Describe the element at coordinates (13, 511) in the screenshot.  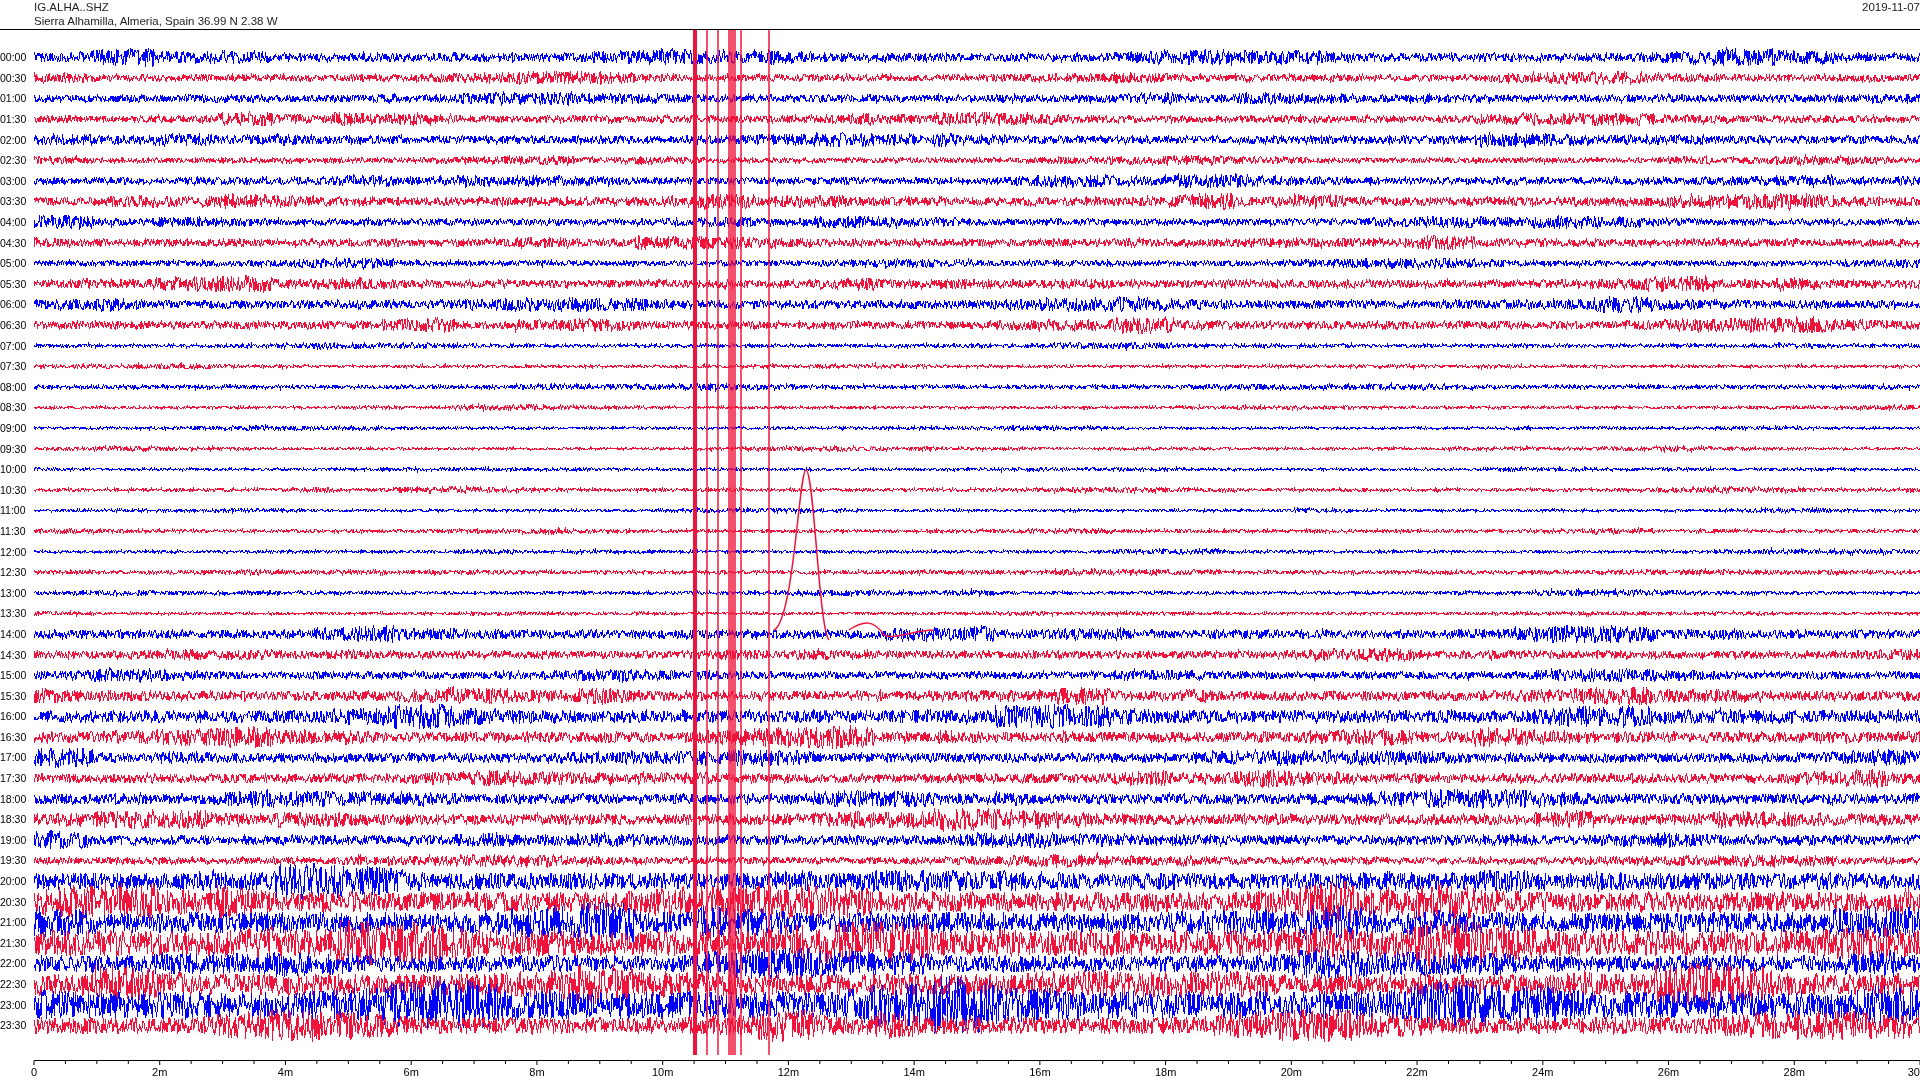
I see `time-label: 11:00` at that location.